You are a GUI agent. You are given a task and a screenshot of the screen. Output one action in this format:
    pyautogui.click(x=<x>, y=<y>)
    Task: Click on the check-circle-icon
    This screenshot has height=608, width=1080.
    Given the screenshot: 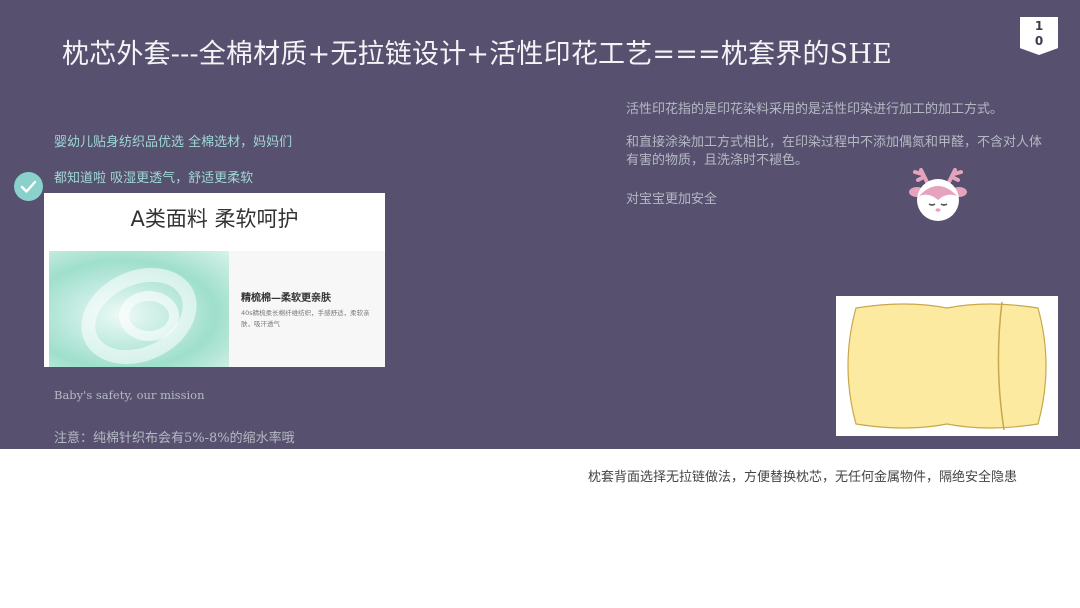 What is the action you would take?
    pyautogui.click(x=28, y=186)
    